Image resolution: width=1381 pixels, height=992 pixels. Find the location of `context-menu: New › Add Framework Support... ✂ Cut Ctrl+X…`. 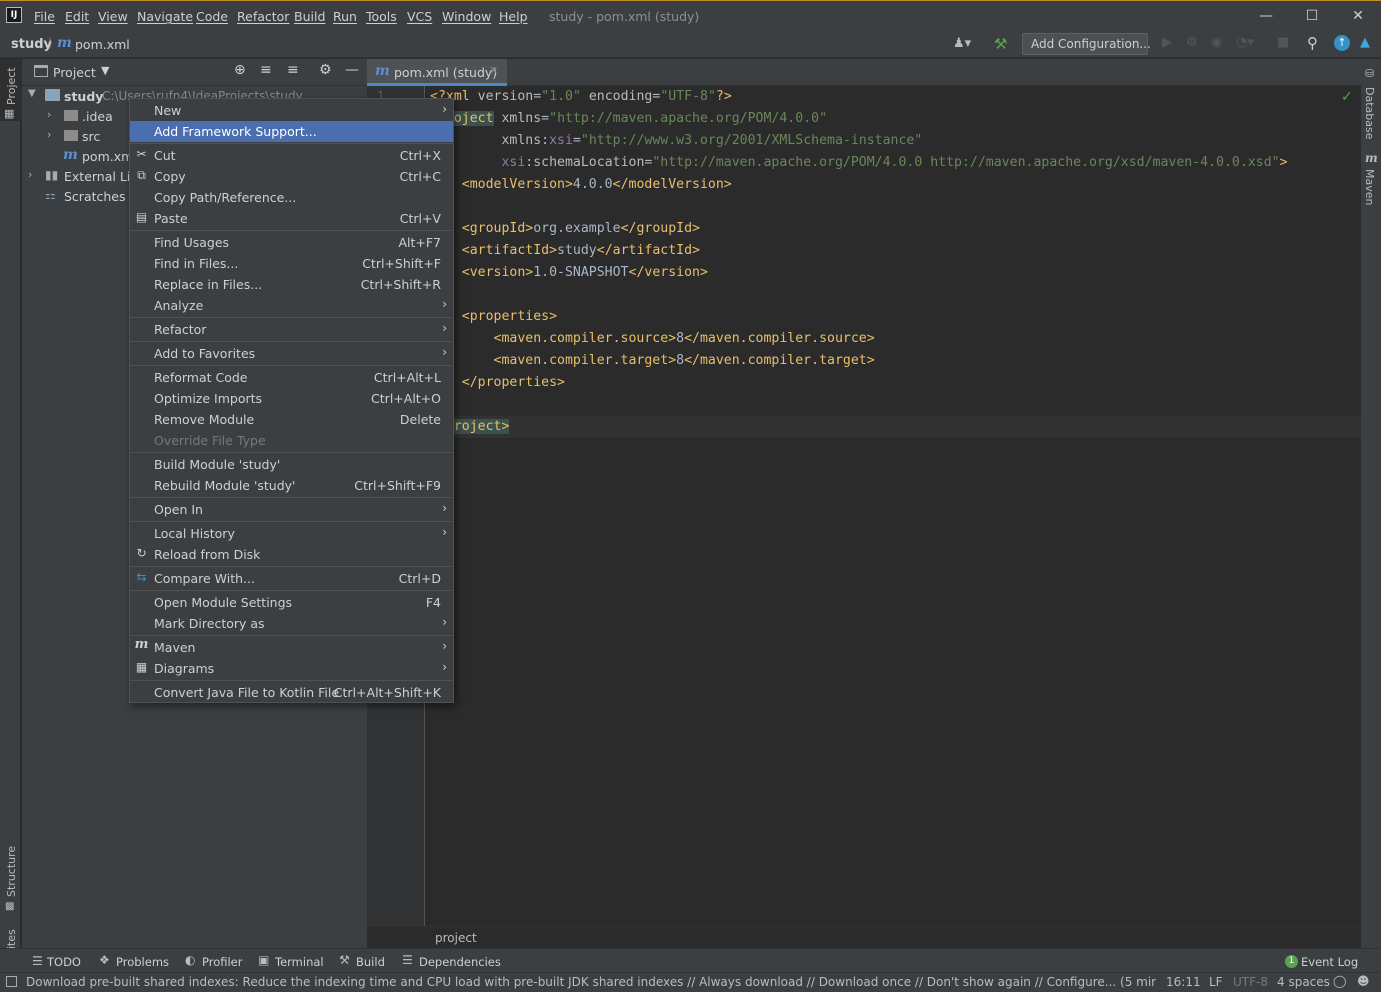

context-menu: New › Add Framework Support... ✂ Cut Ctrl+X… is located at coordinates (291, 400).